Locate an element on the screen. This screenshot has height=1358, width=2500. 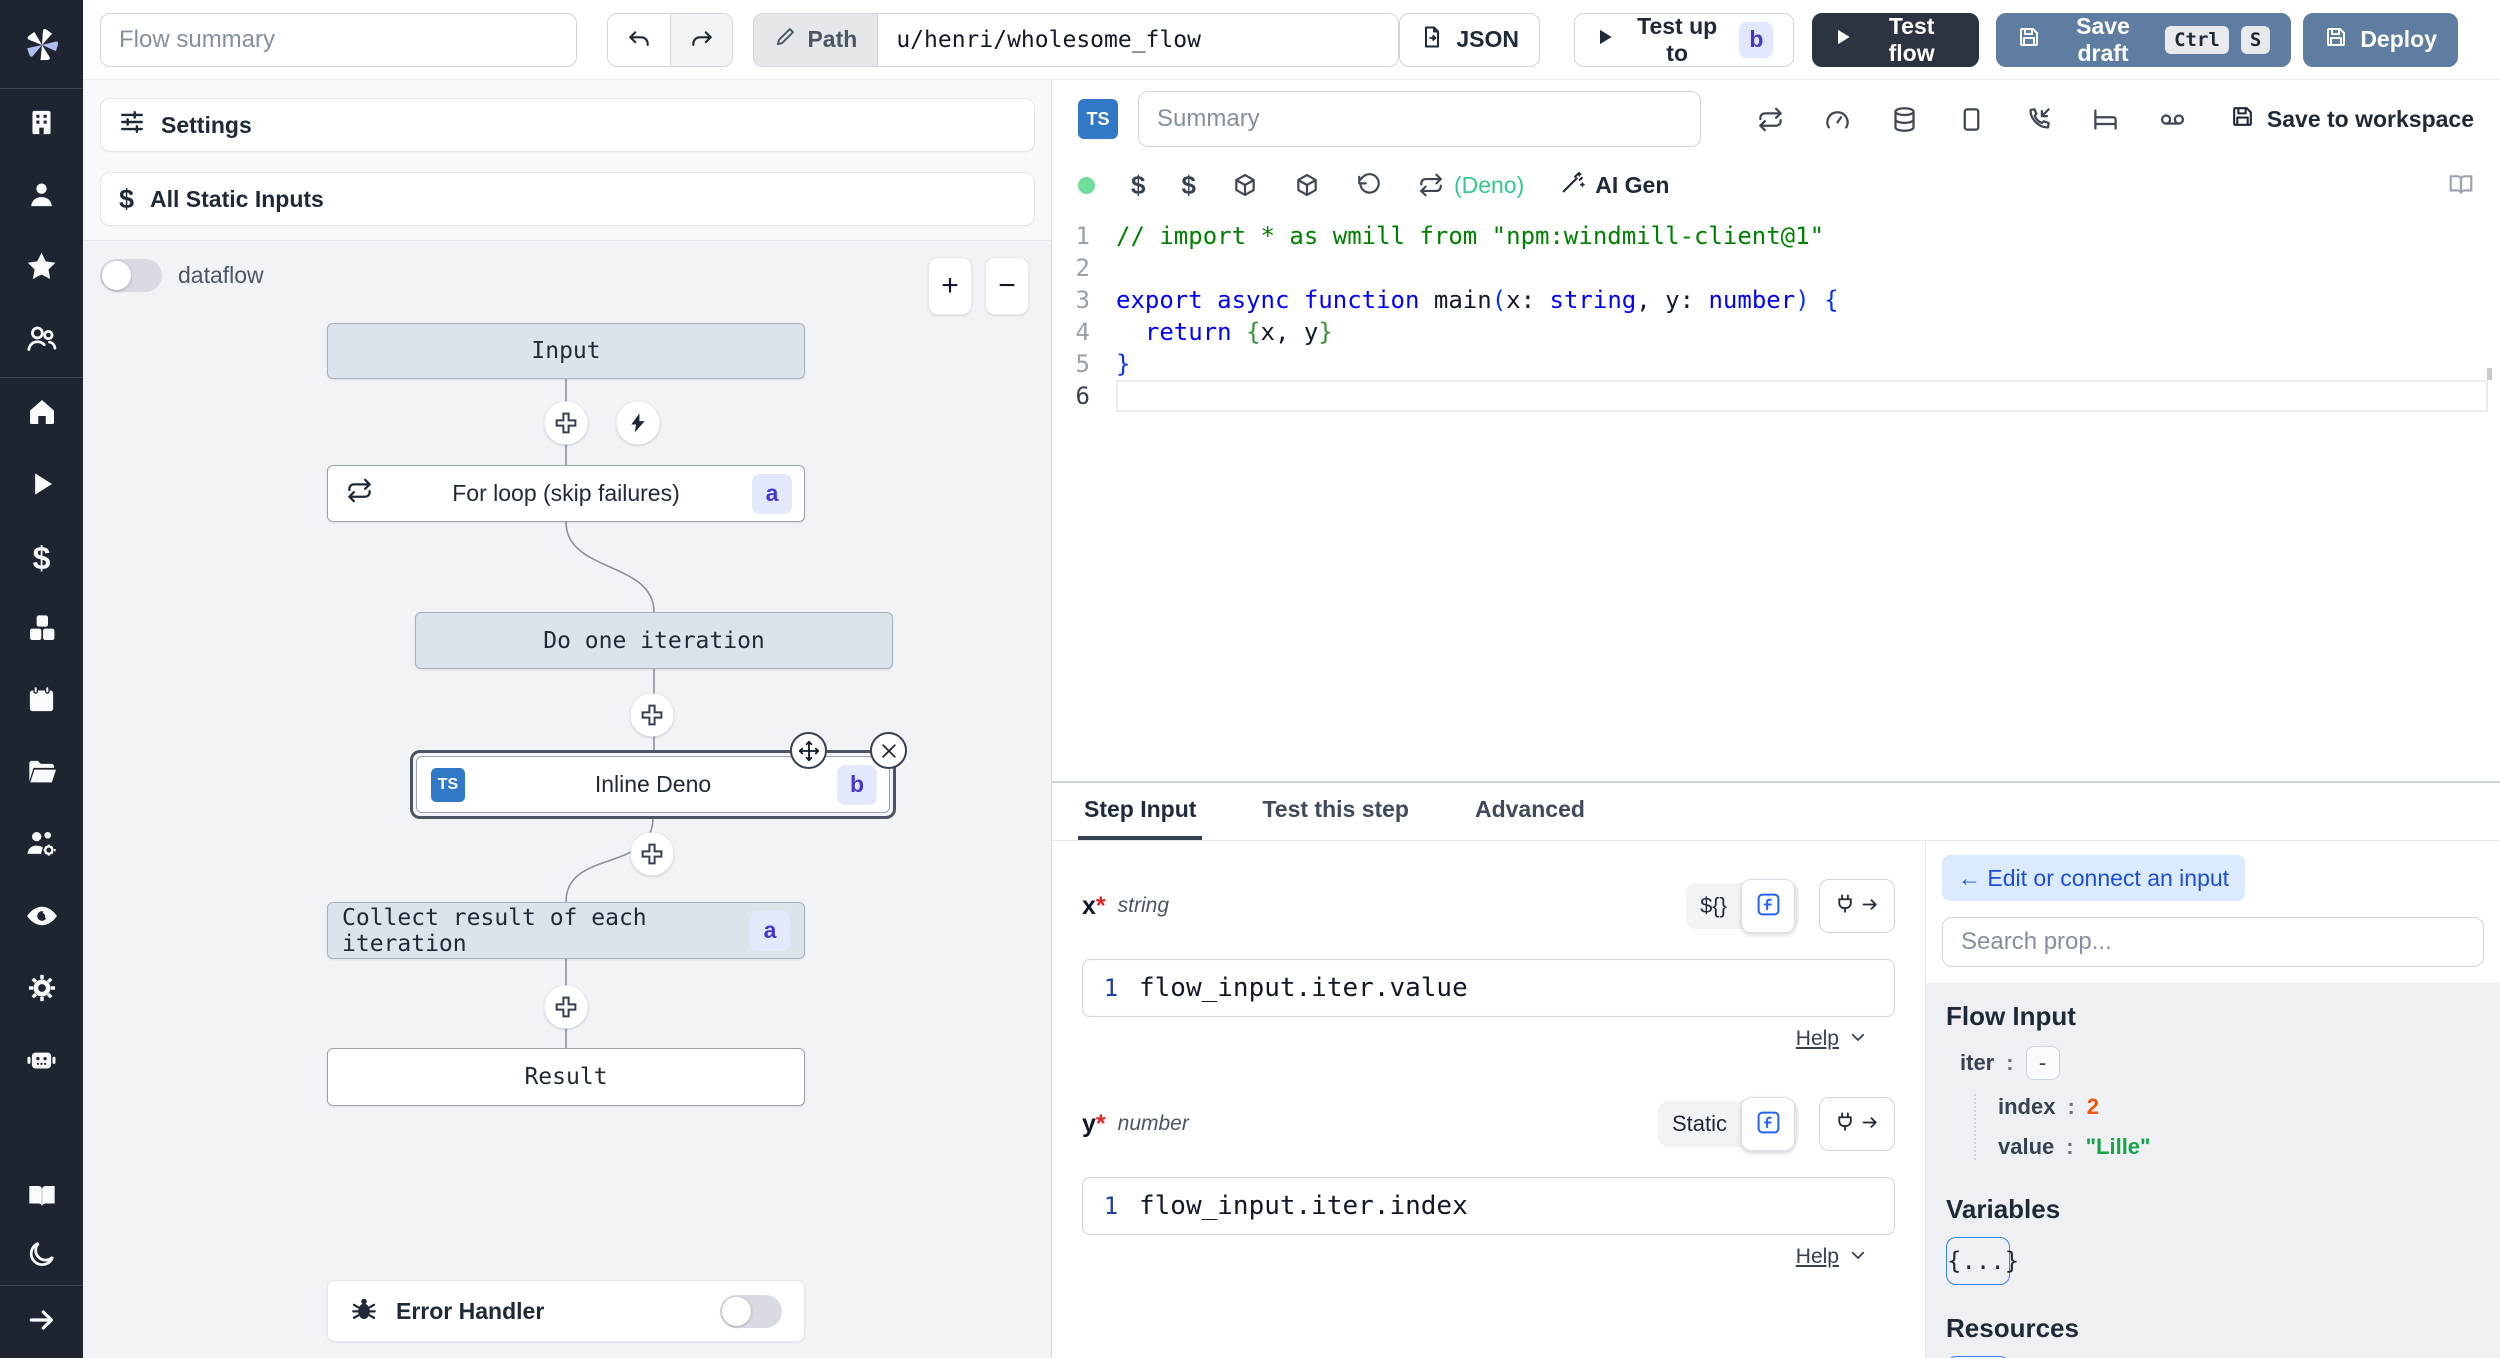
tree-row-index: index : 2 is located at coordinates (2239, 1107).